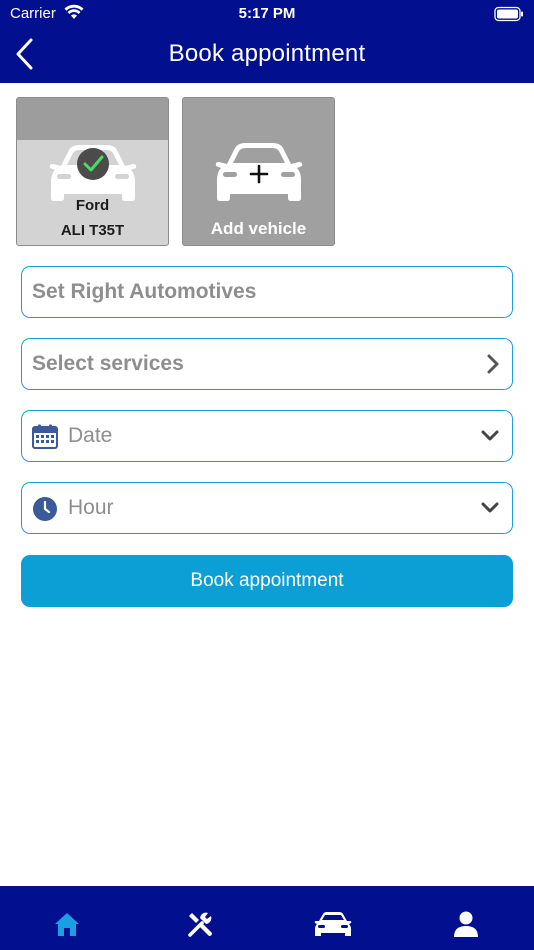 This screenshot has width=534, height=950. Describe the element at coordinates (92, 171) in the screenshot. I see `vehicle-card-selected: Ford ALI T35T` at that location.